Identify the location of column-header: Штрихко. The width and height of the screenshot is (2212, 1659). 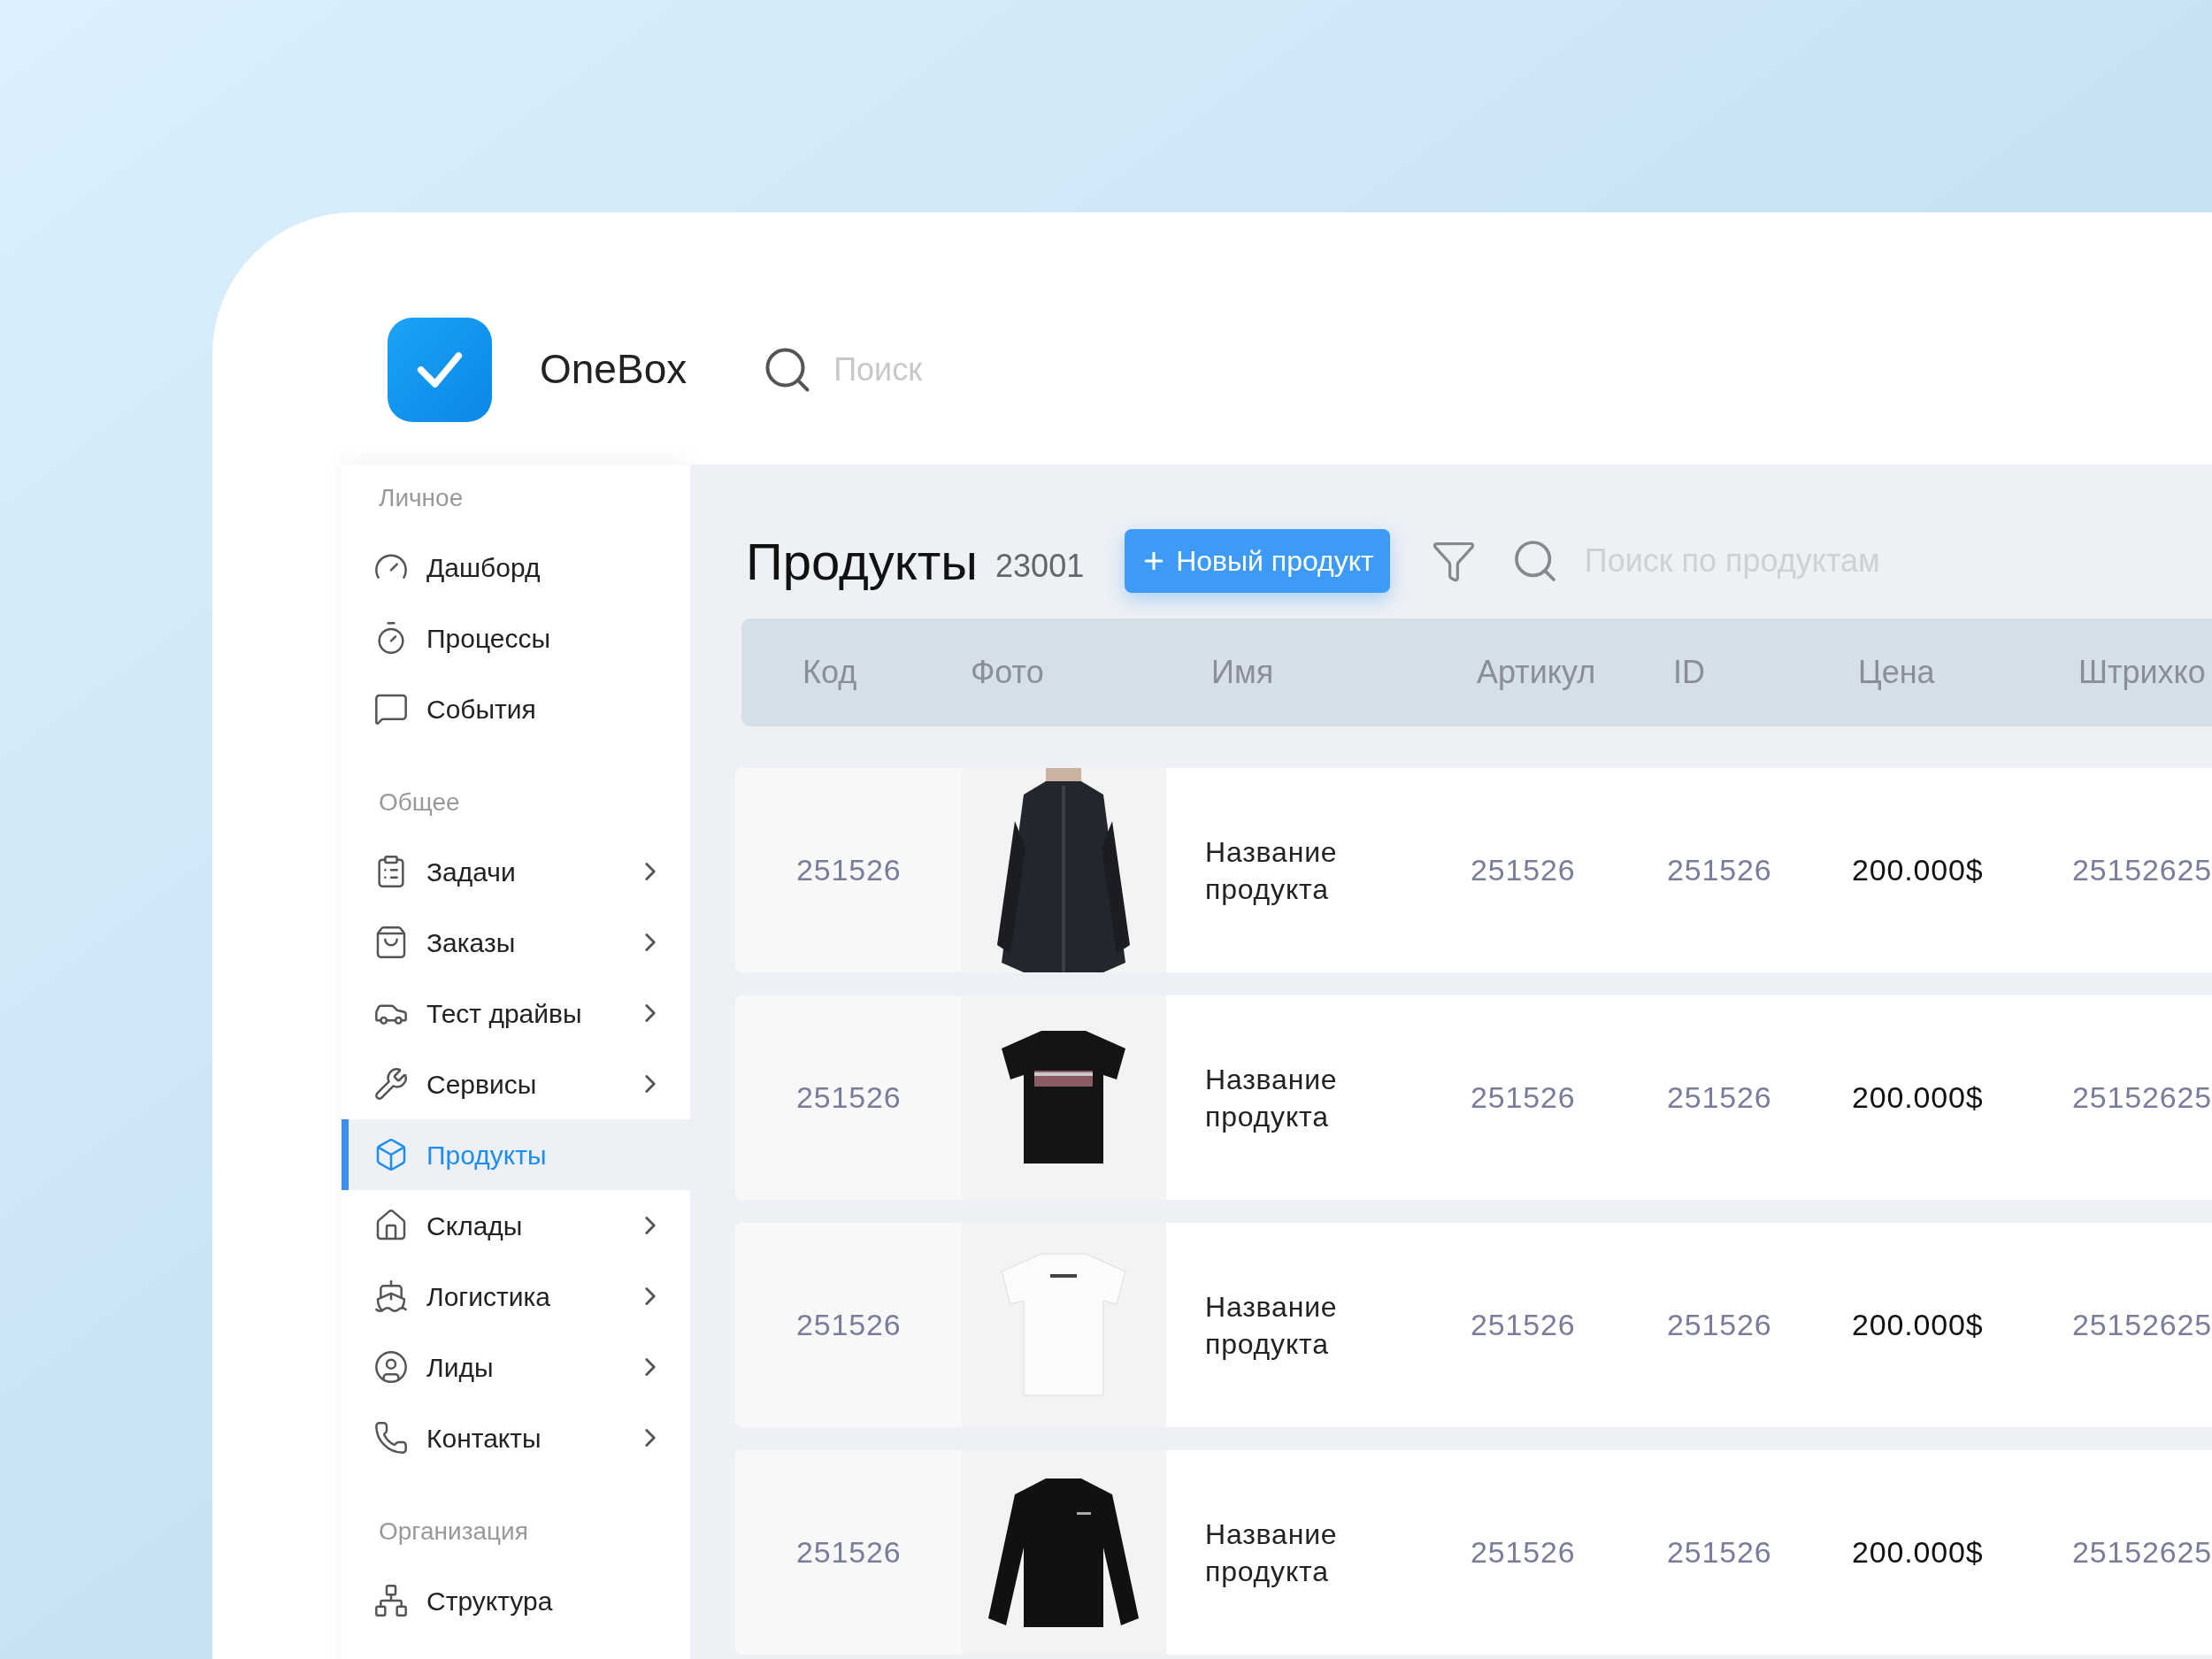
(2142, 672).